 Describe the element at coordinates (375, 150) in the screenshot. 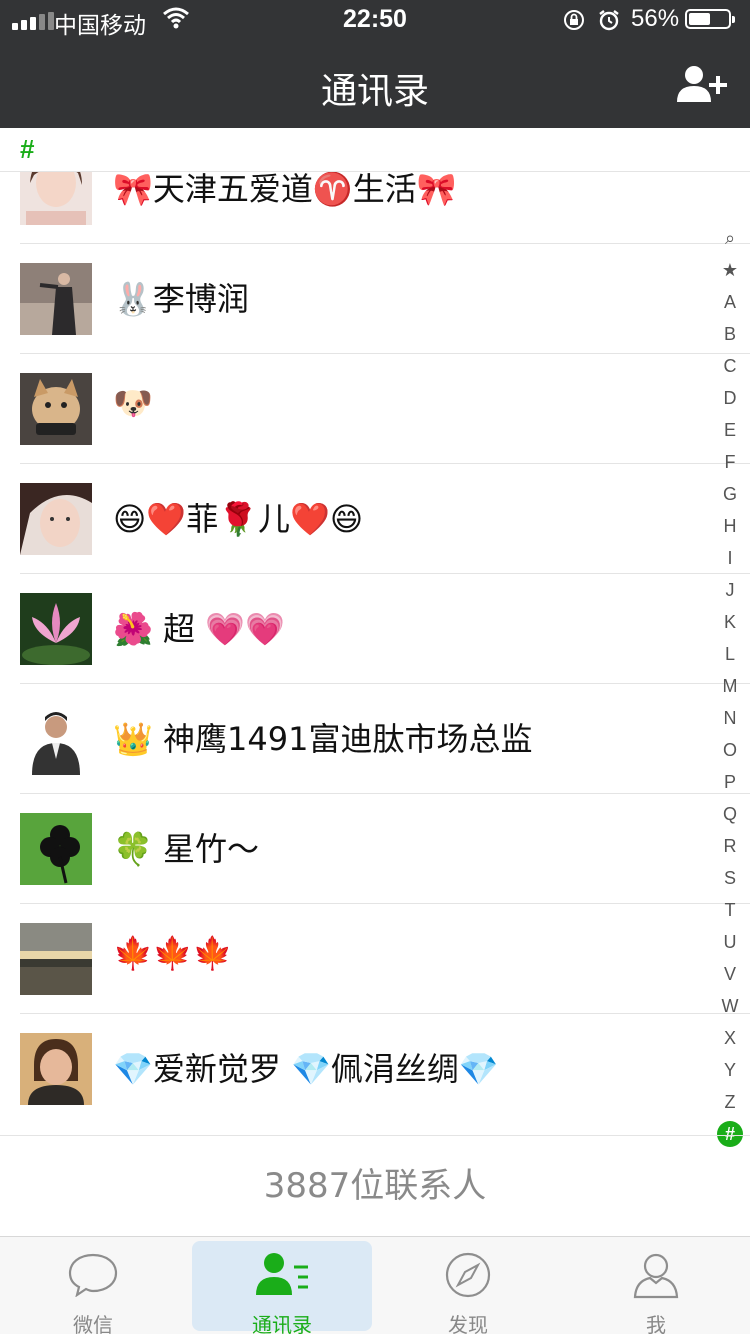

I see `section-header: #` at that location.